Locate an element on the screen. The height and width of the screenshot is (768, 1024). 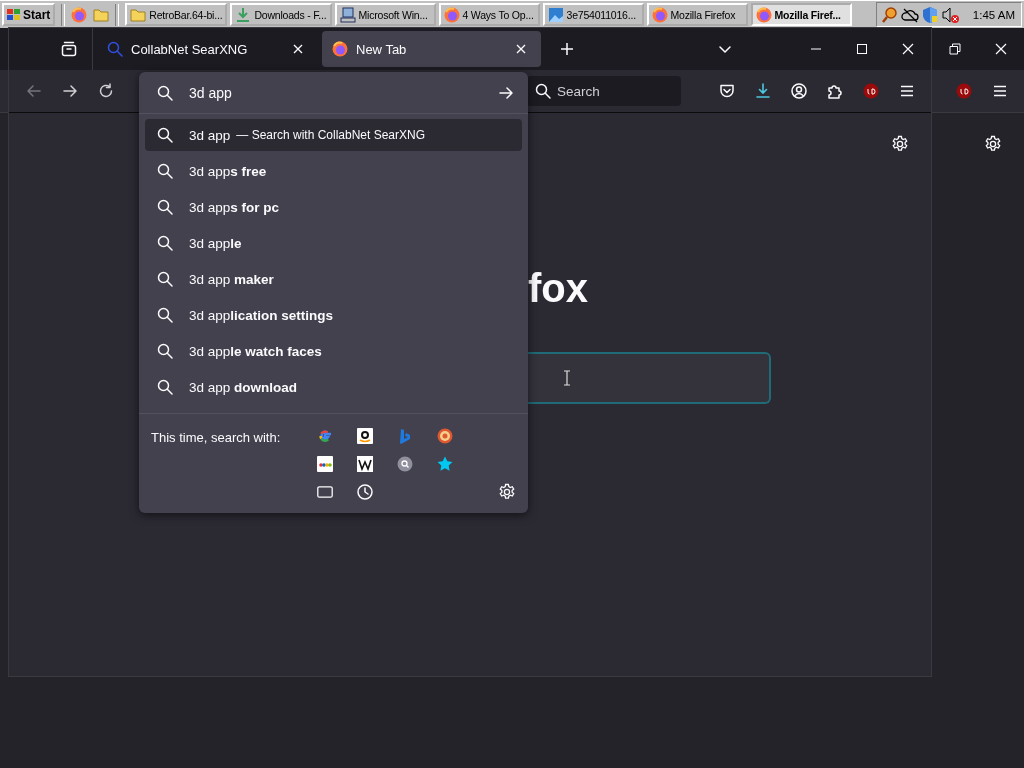
address-field: 3d app is located at coordinates (333, 92).